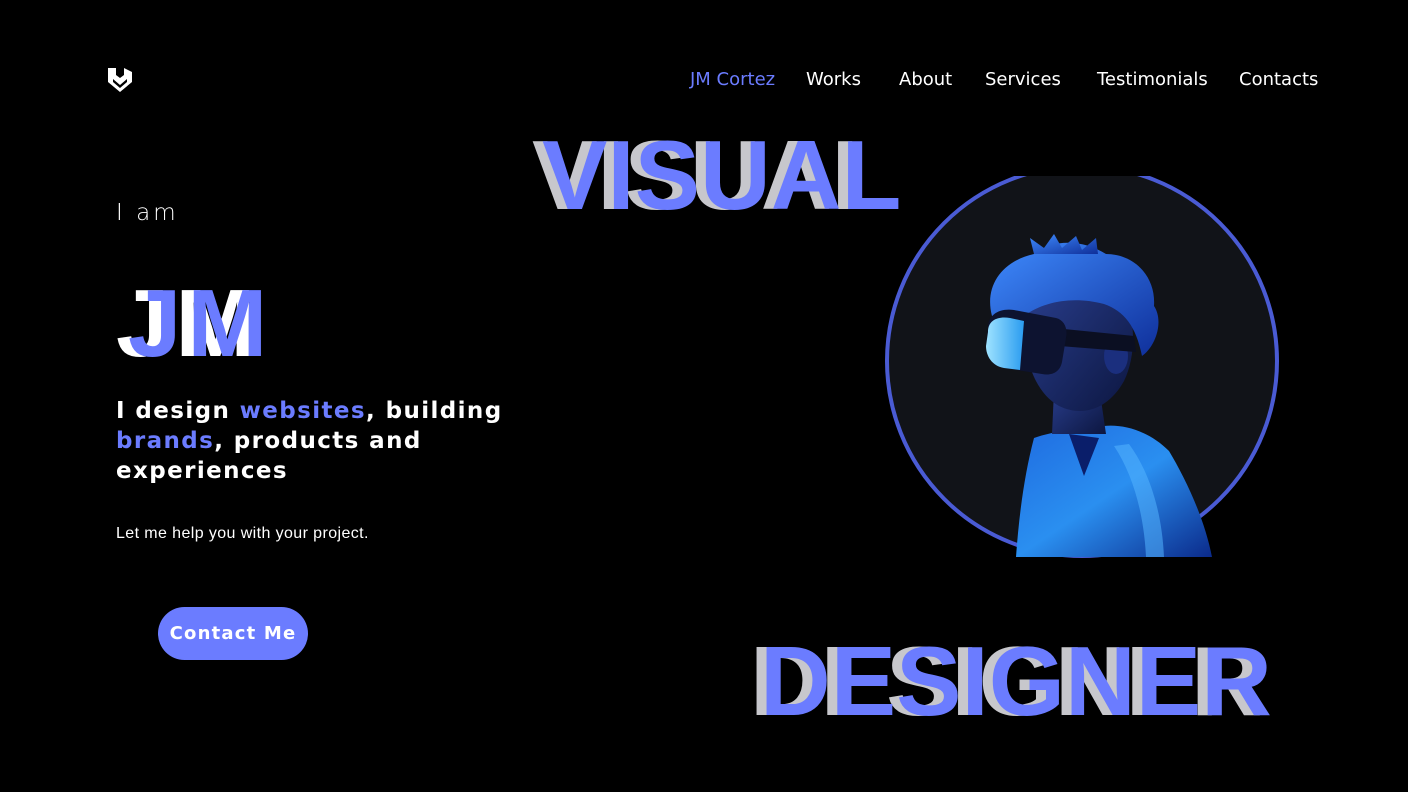  What do you see at coordinates (1023, 80) in the screenshot?
I see `nav-item-services: Services` at bounding box center [1023, 80].